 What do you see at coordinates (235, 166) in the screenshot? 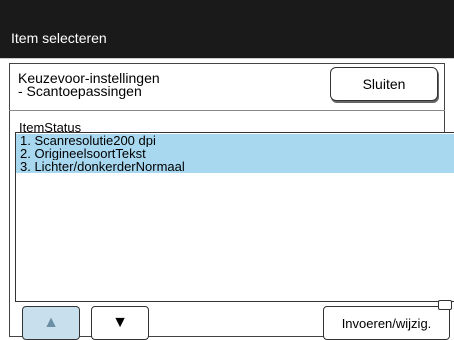
I see `list-item: 3. Lichter/donkerderNormaal` at bounding box center [235, 166].